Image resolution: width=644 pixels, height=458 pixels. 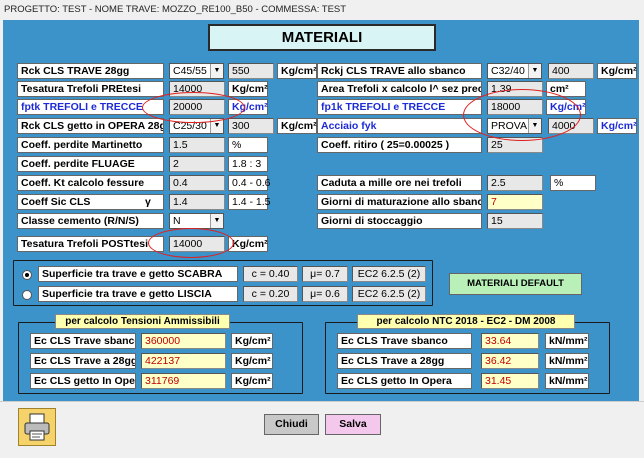 What do you see at coordinates (567, 341) in the screenshot?
I see `ec-sbanco-unit-right: kN/mm²` at bounding box center [567, 341].